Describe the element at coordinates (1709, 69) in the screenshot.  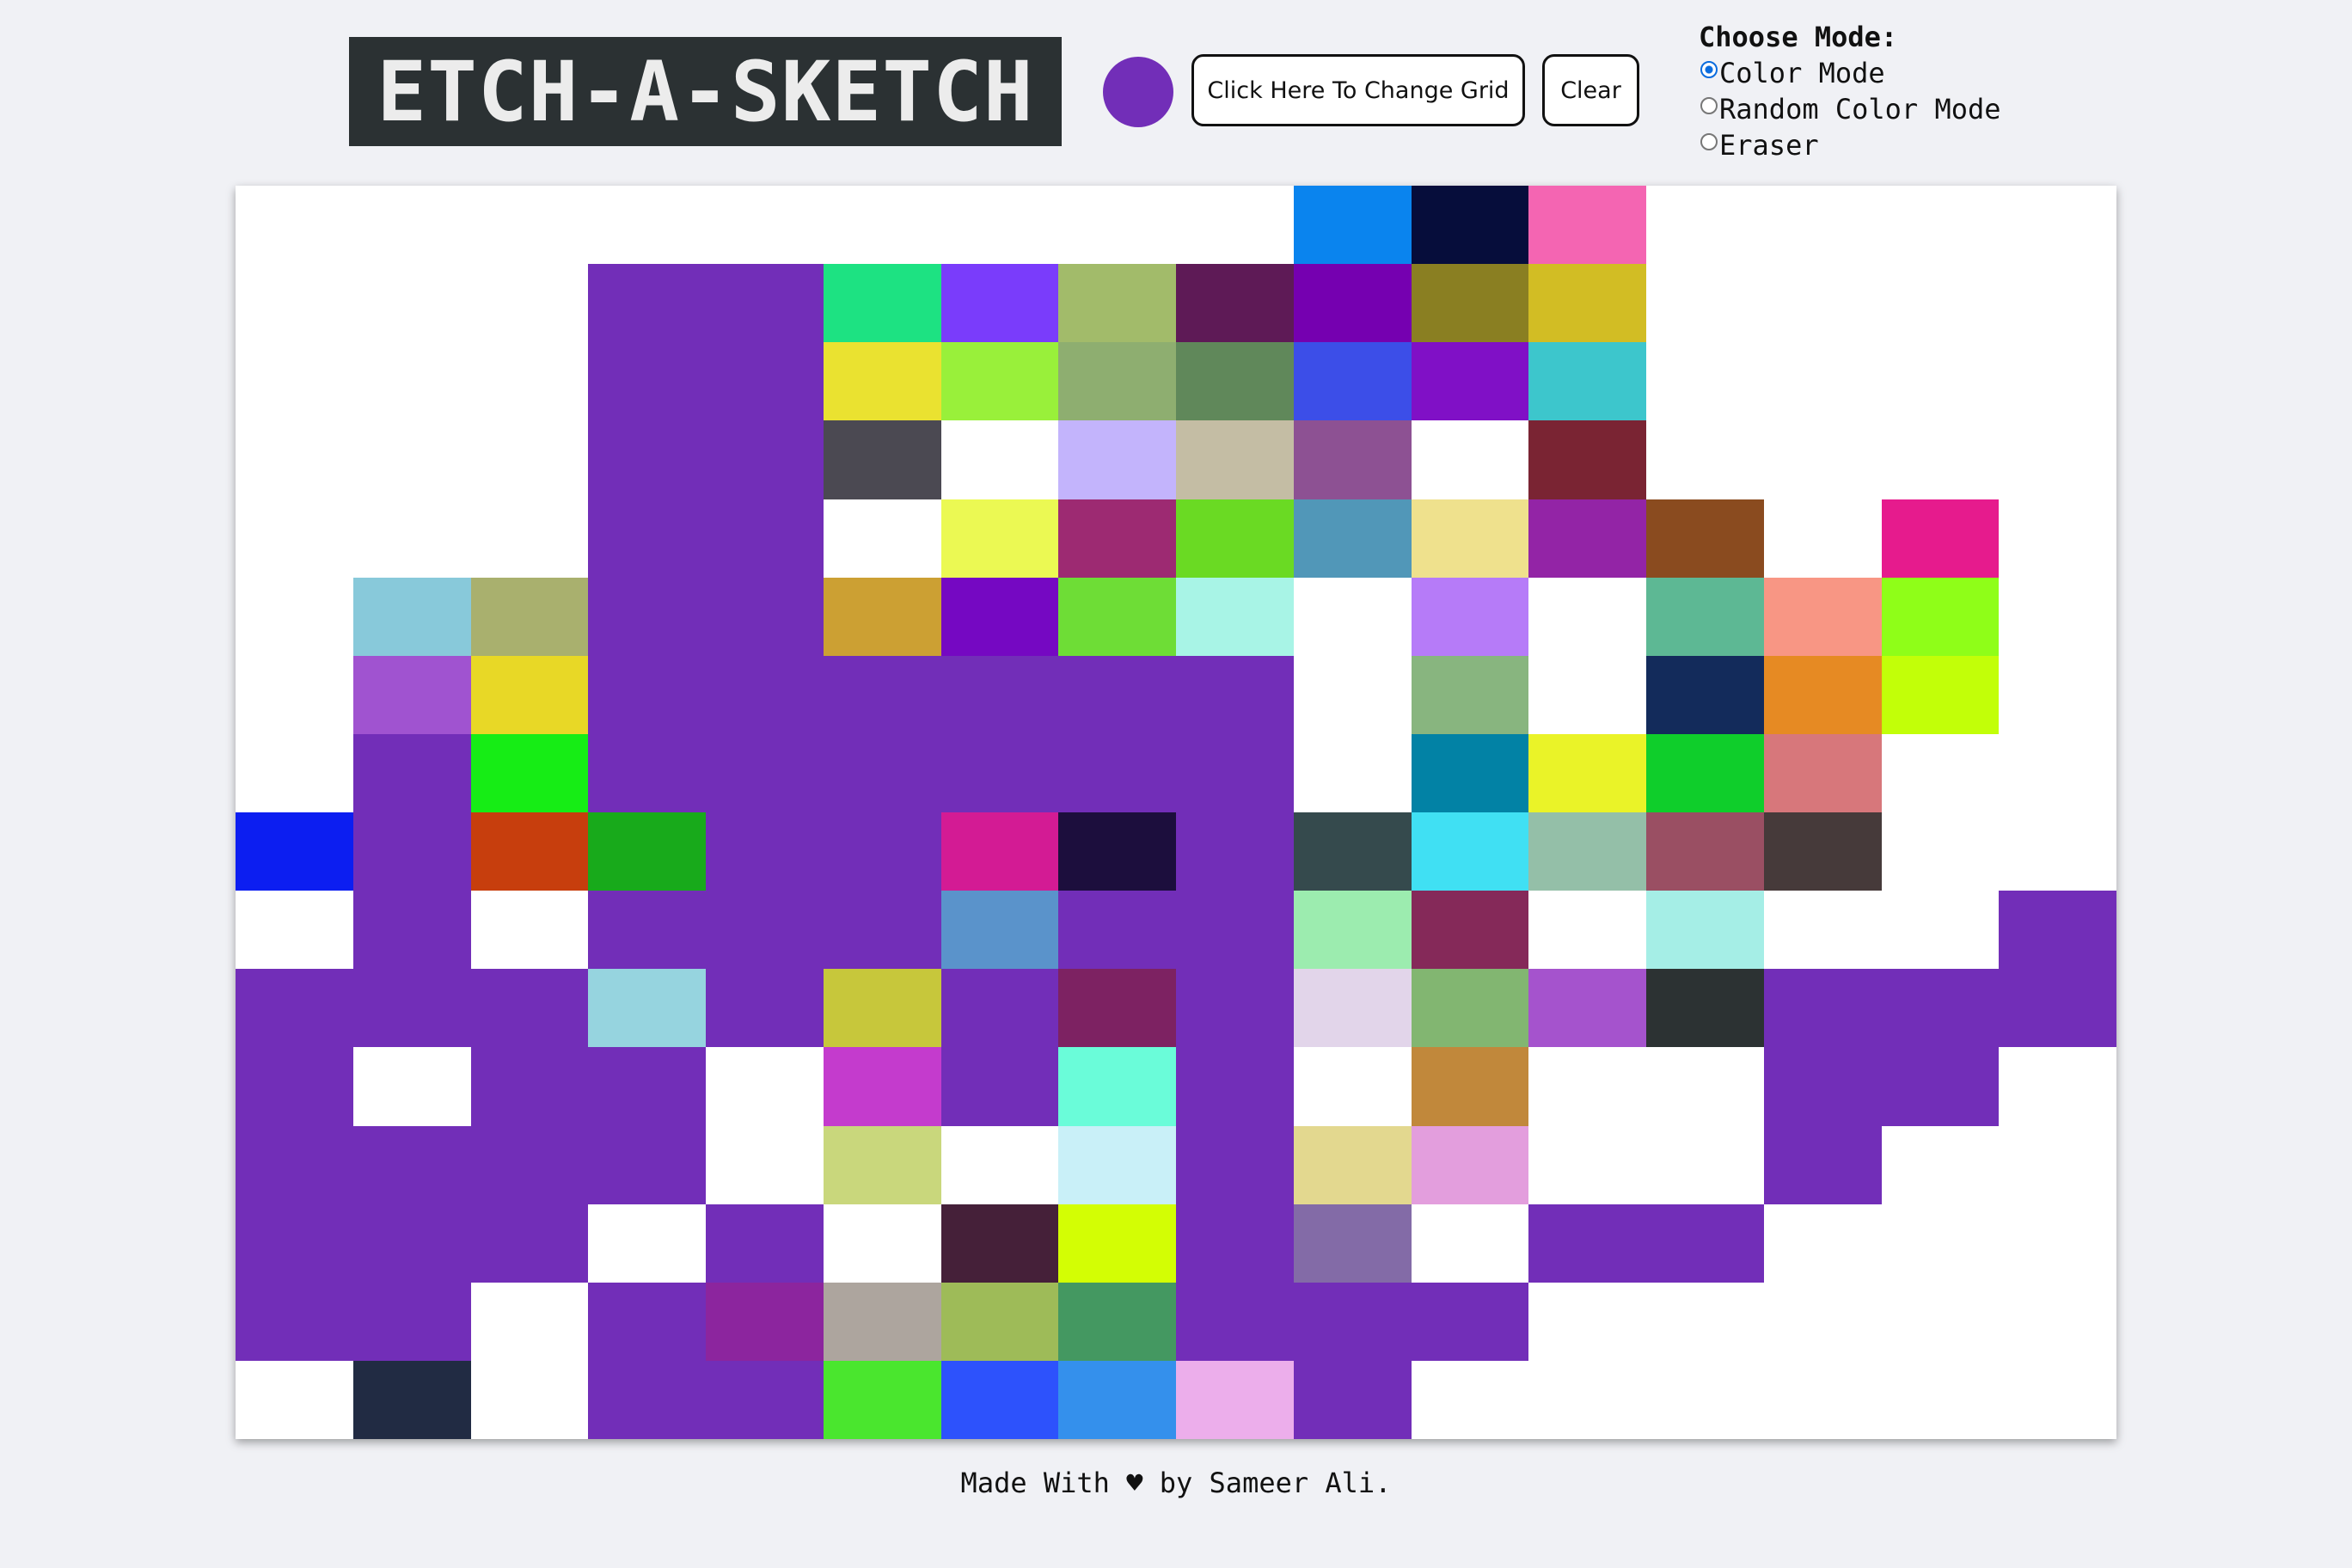
I see `color-mode-radio` at that location.